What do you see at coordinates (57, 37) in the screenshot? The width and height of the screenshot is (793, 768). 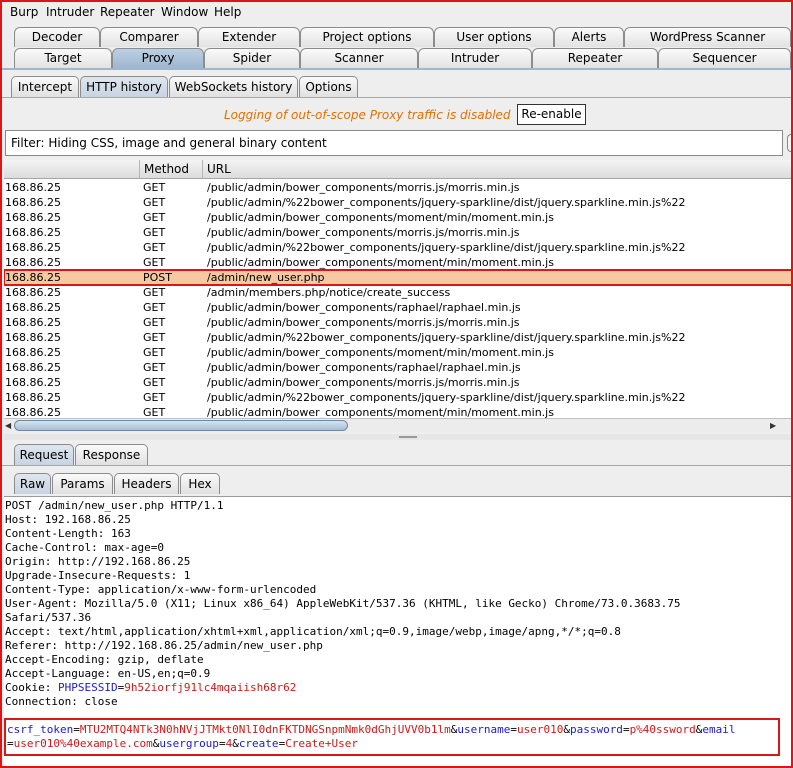 I see `tab-decoder: Decoder` at bounding box center [57, 37].